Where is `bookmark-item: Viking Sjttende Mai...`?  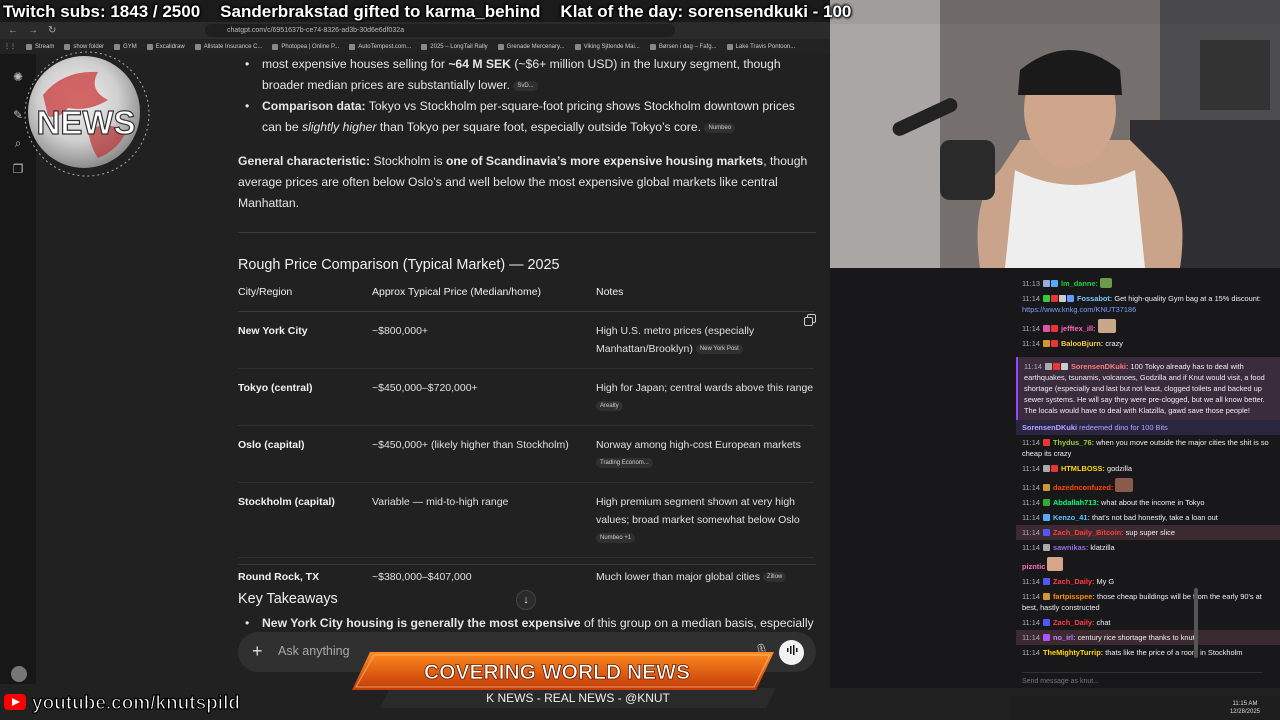 bookmark-item: Viking Sjttende Mai... is located at coordinates (607, 46).